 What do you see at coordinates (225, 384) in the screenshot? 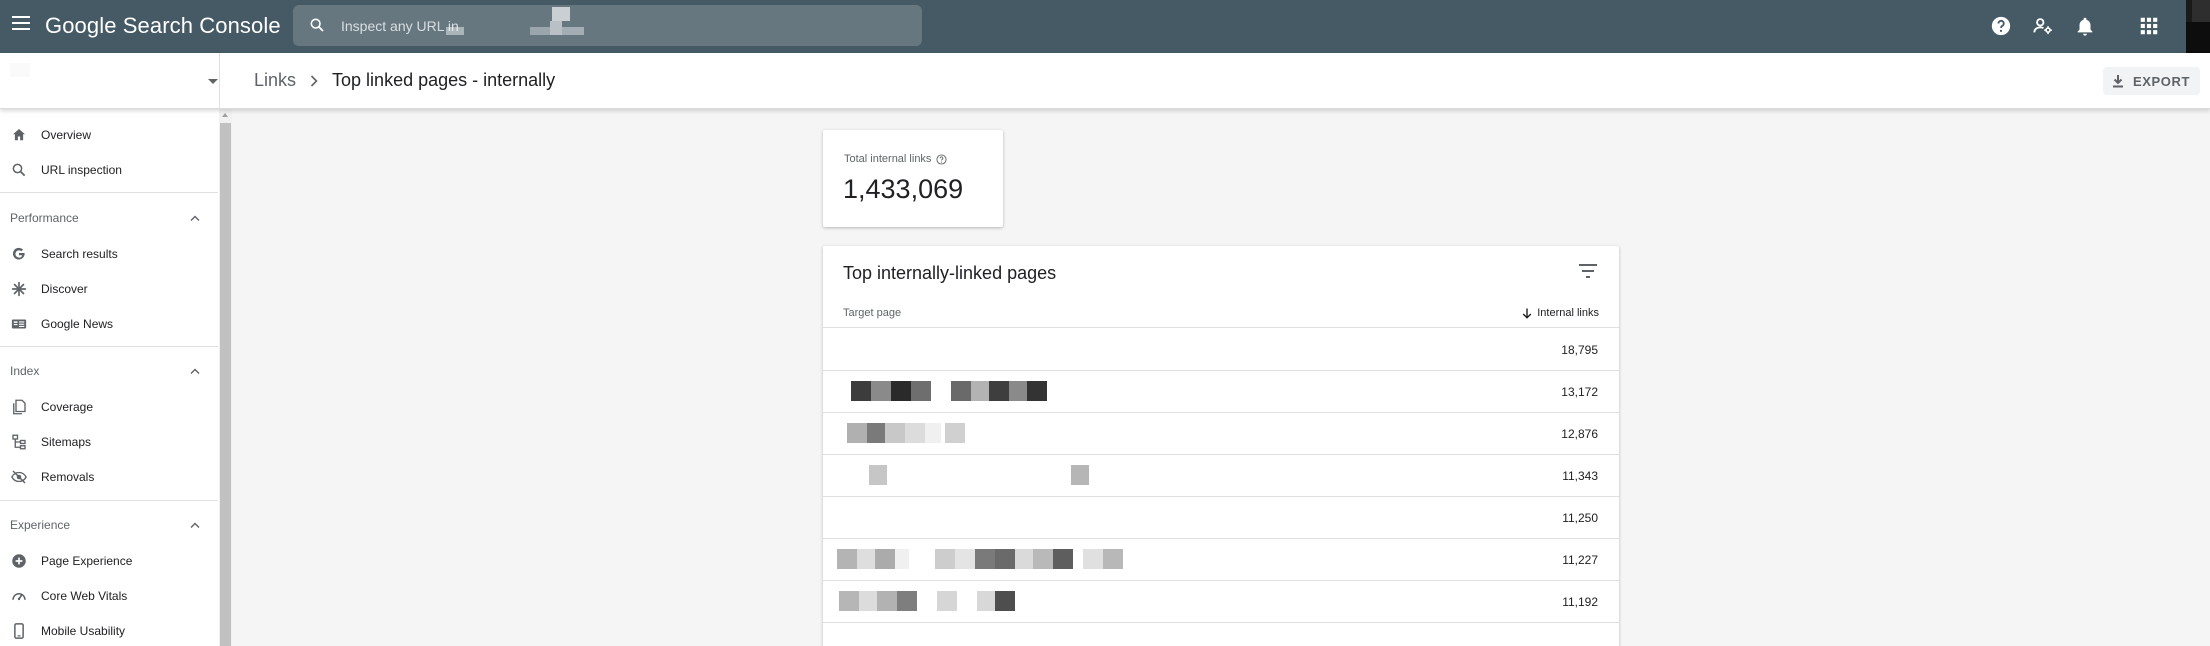
I see `scrollbar-thumb` at bounding box center [225, 384].